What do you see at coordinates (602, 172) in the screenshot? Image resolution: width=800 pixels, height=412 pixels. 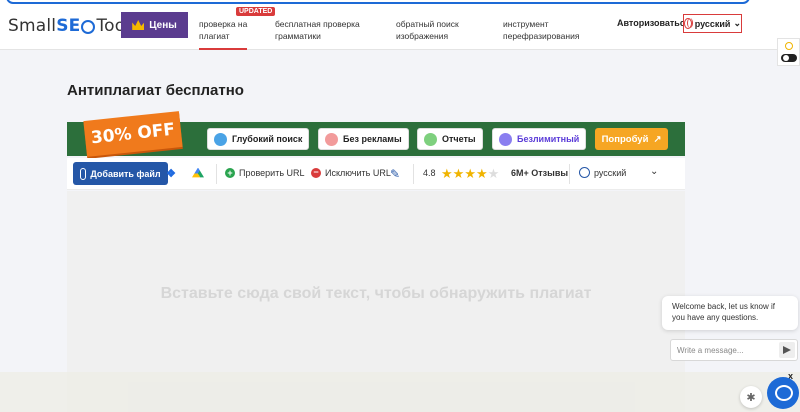 I see `content-language-select: русский` at bounding box center [602, 172].